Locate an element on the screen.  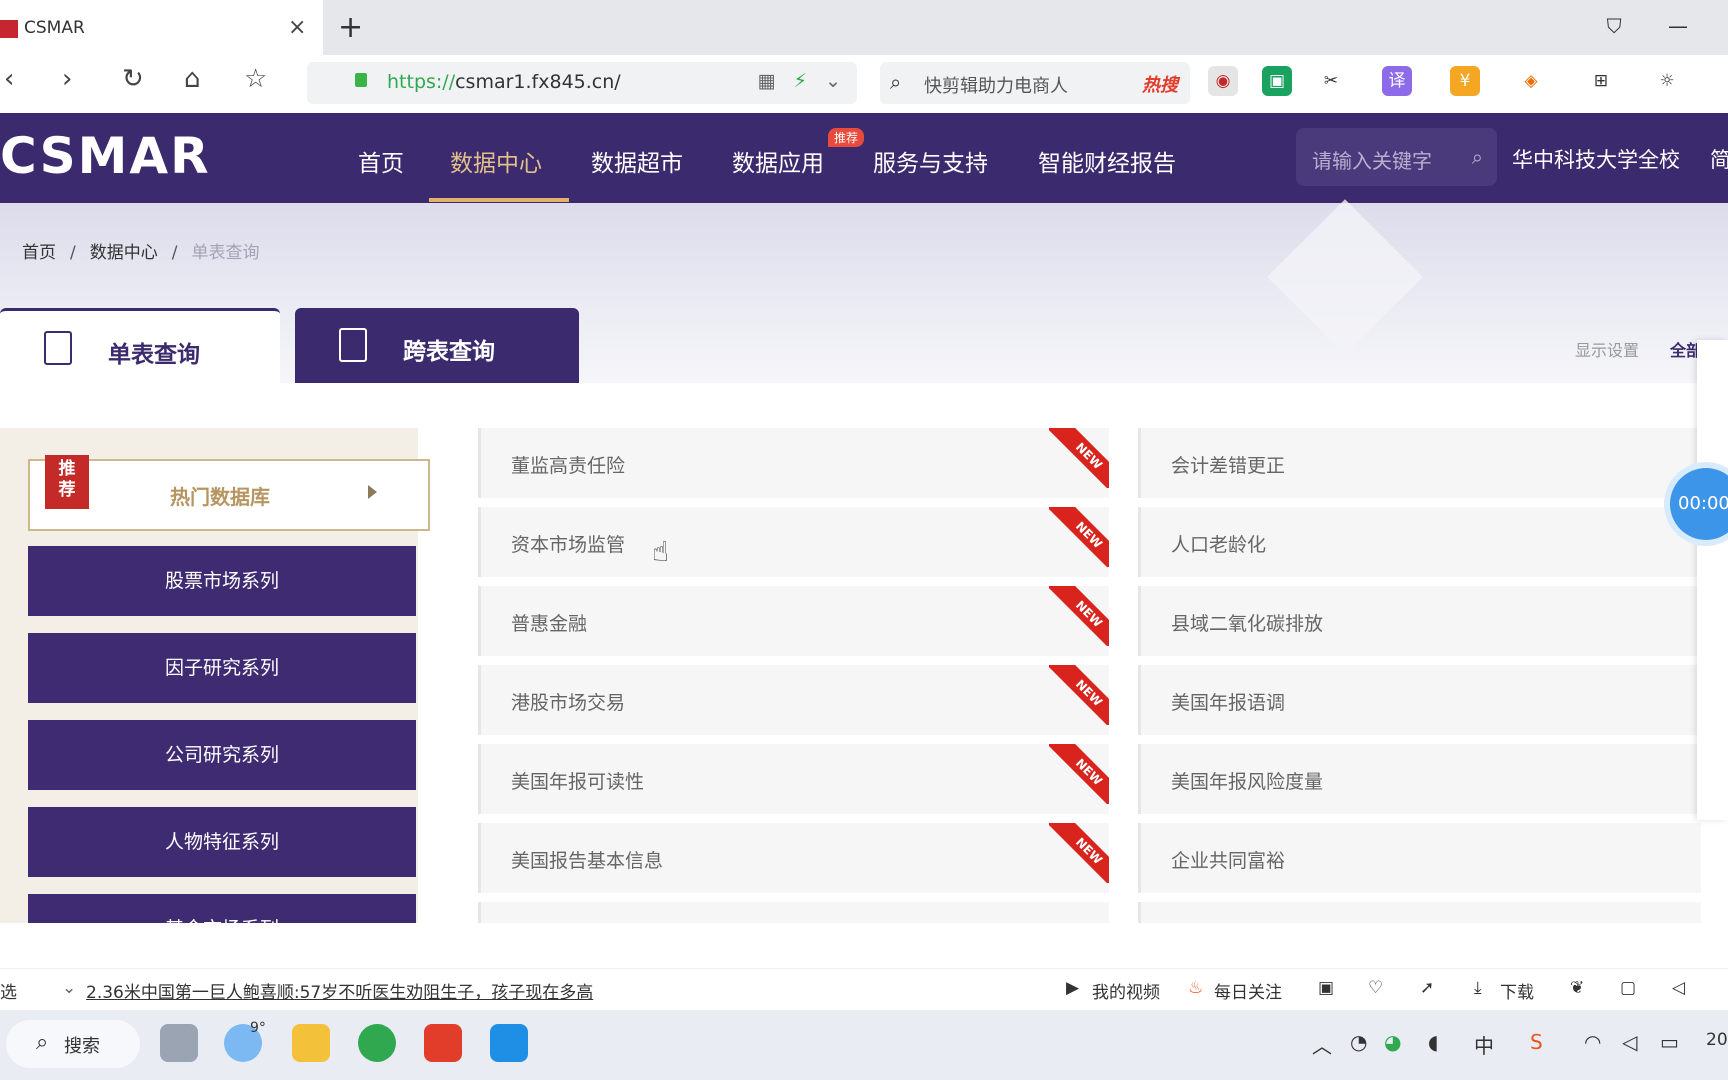
forward-icon: › is located at coordinates (67, 79).